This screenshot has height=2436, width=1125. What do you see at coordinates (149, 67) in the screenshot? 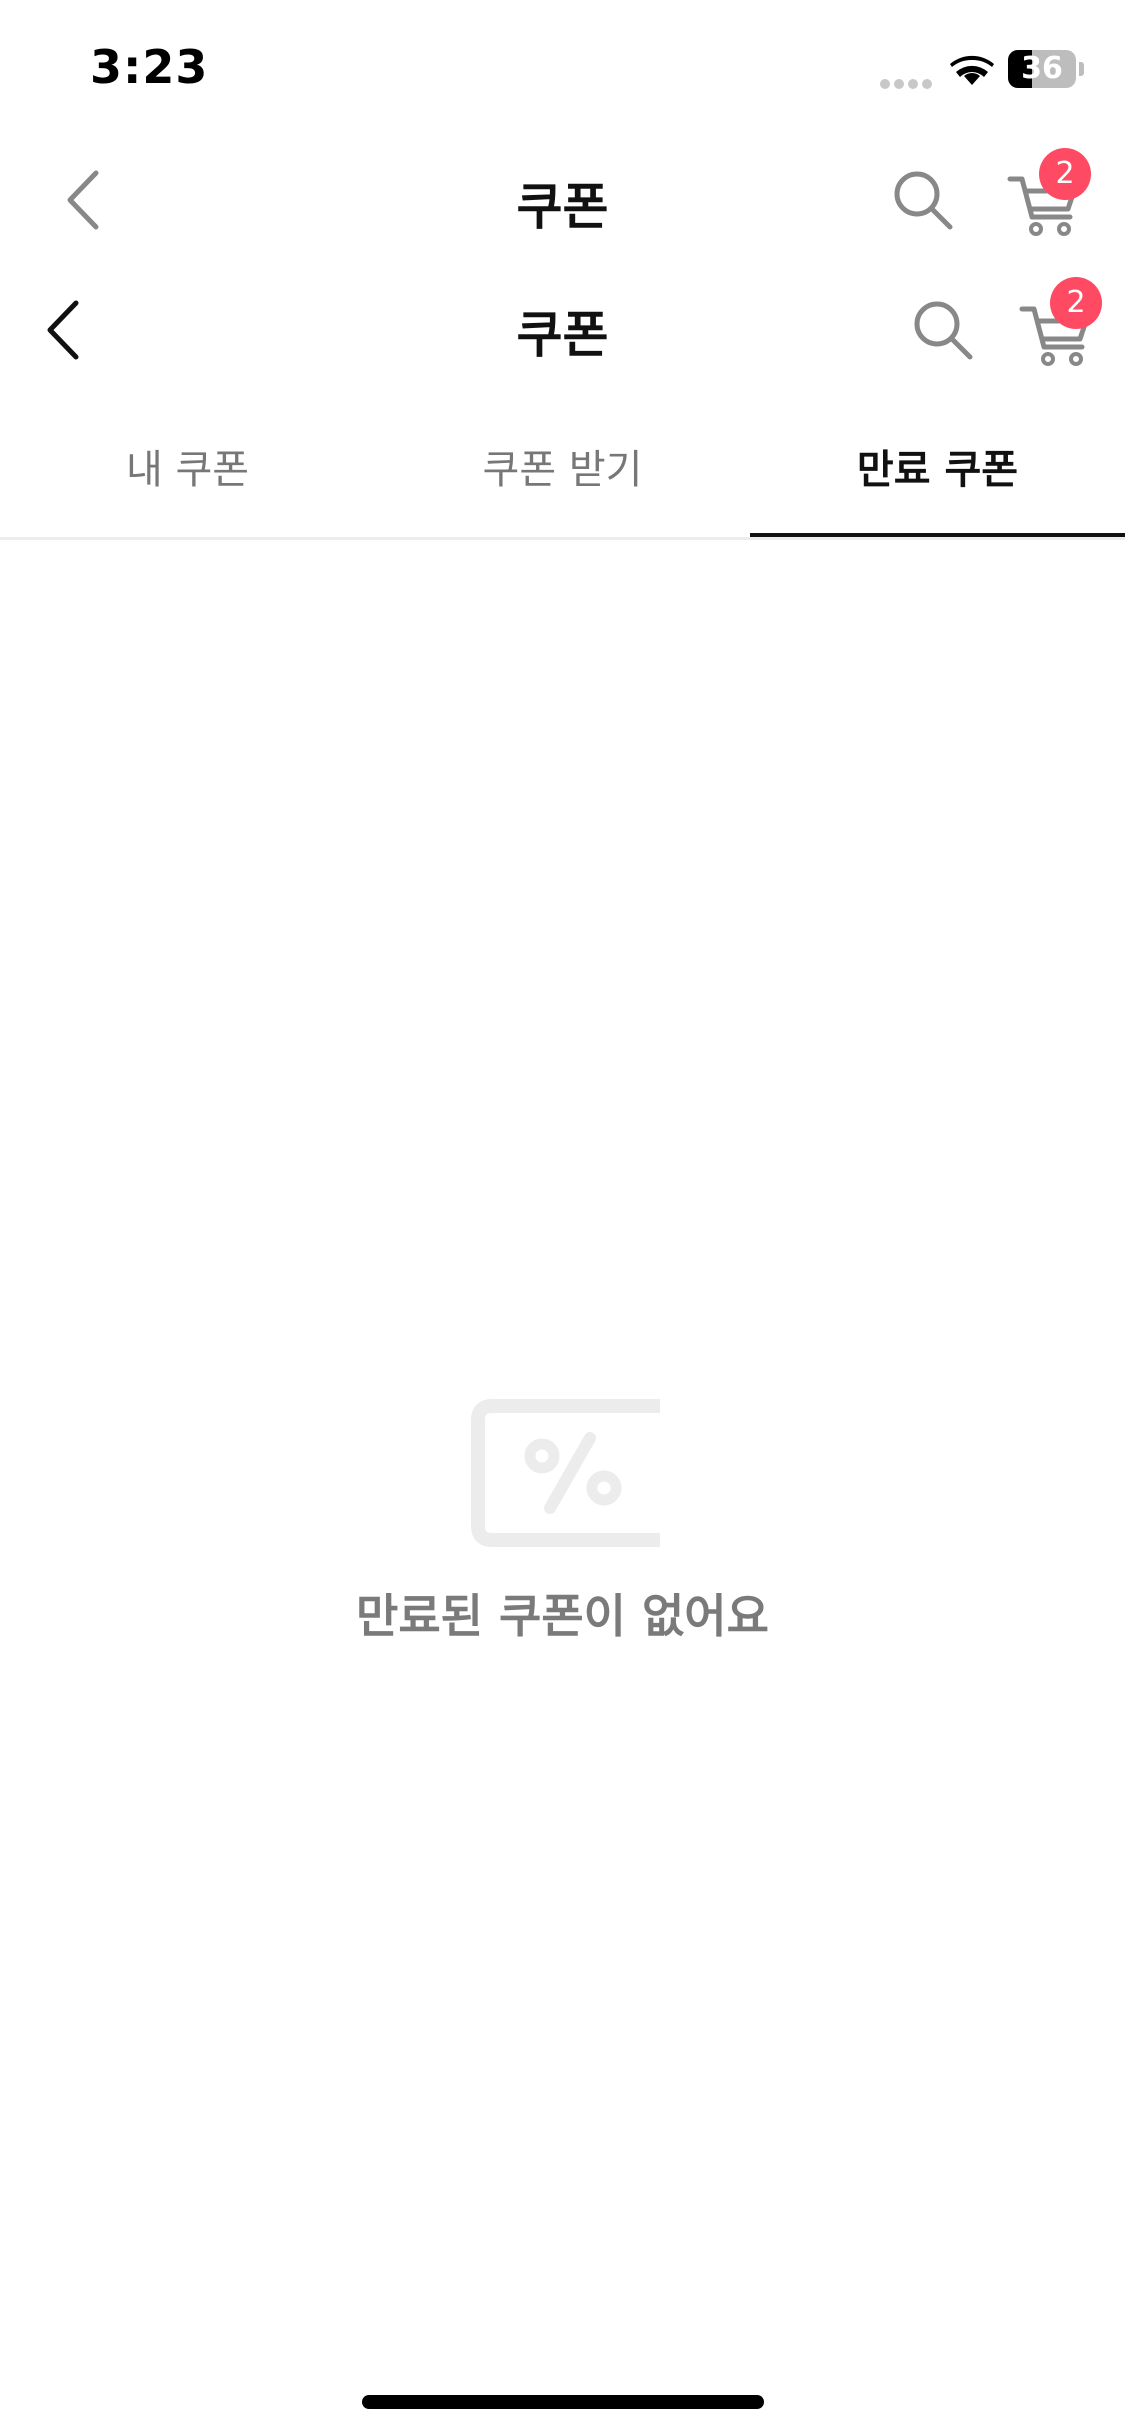
I see `status-time: 3:23` at bounding box center [149, 67].